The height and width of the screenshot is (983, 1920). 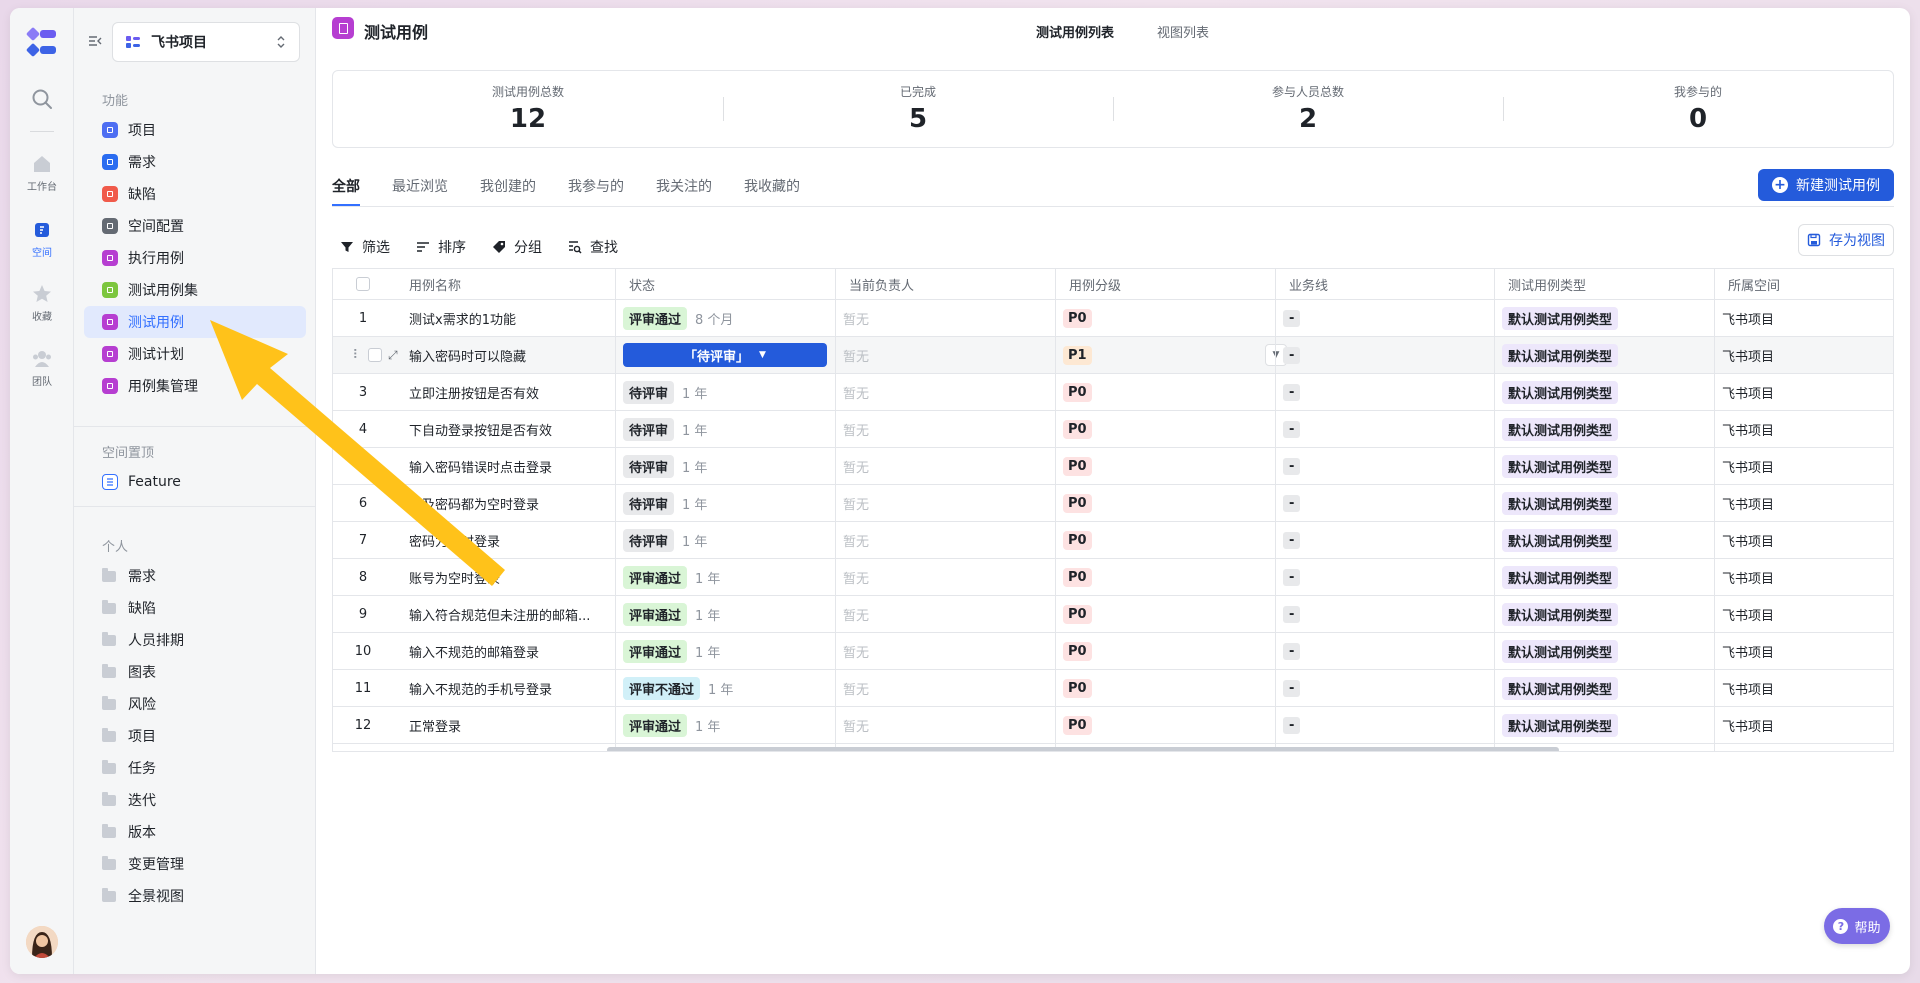 What do you see at coordinates (509, 392) in the screenshot?
I see `case-name: 立即注册按钮是否有效` at bounding box center [509, 392].